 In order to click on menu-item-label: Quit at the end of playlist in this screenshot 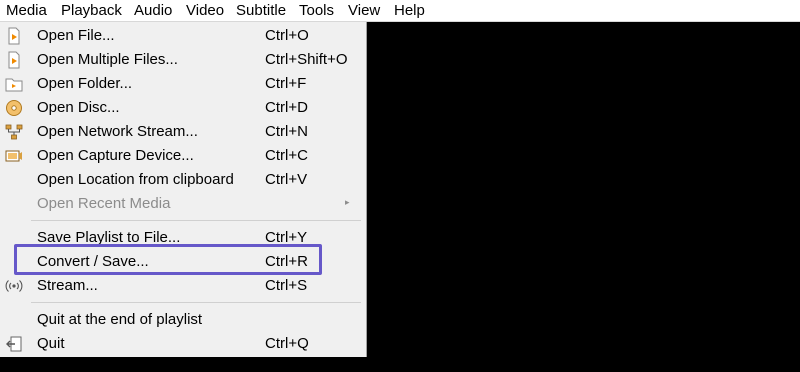, I will do `click(120, 319)`.